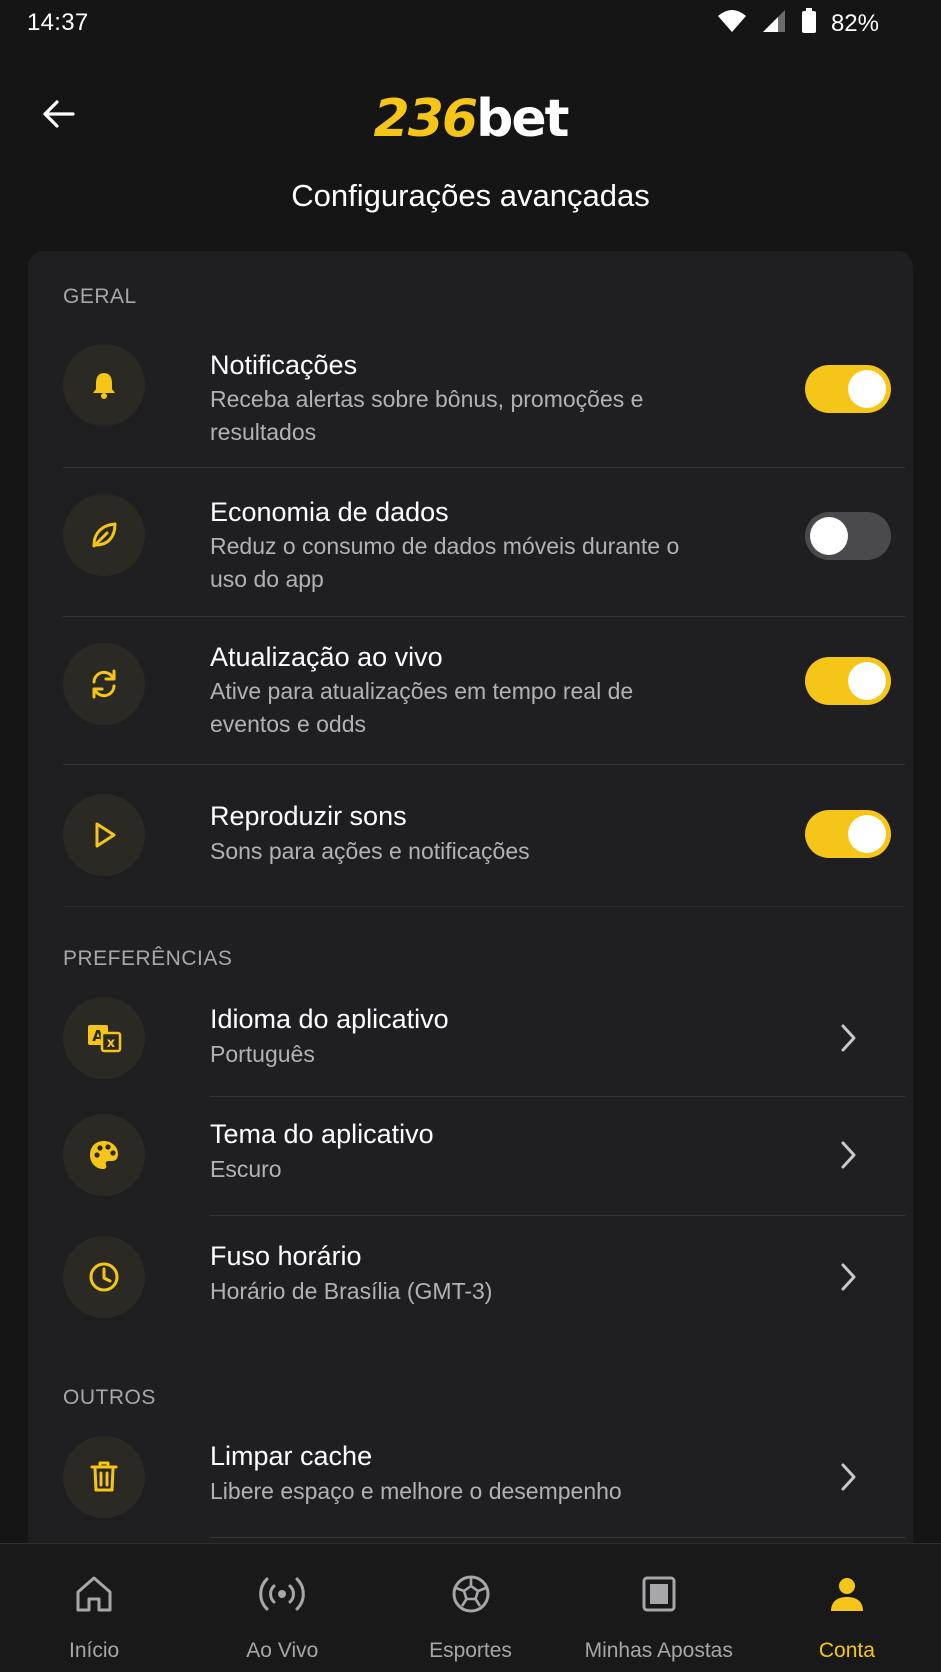 The image size is (941, 1672). Describe the element at coordinates (470, 195) in the screenshot. I see `page-title: Configurações avançadas` at that location.